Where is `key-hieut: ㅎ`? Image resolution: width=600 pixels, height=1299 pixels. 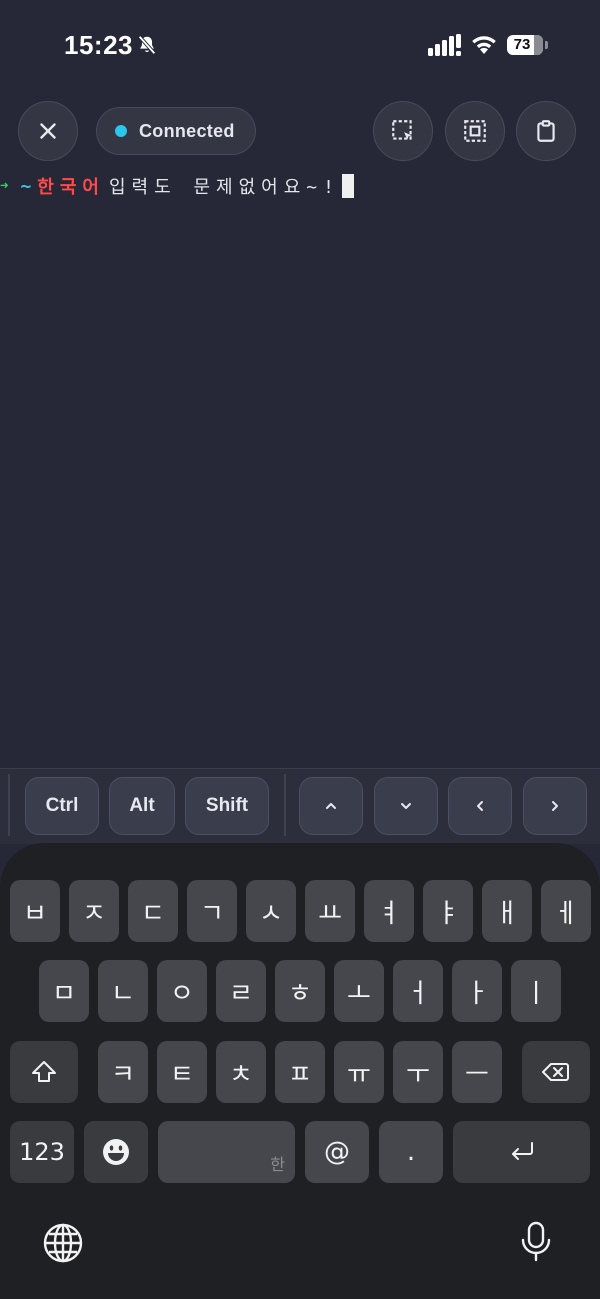 key-hieut: ㅎ is located at coordinates (300, 991).